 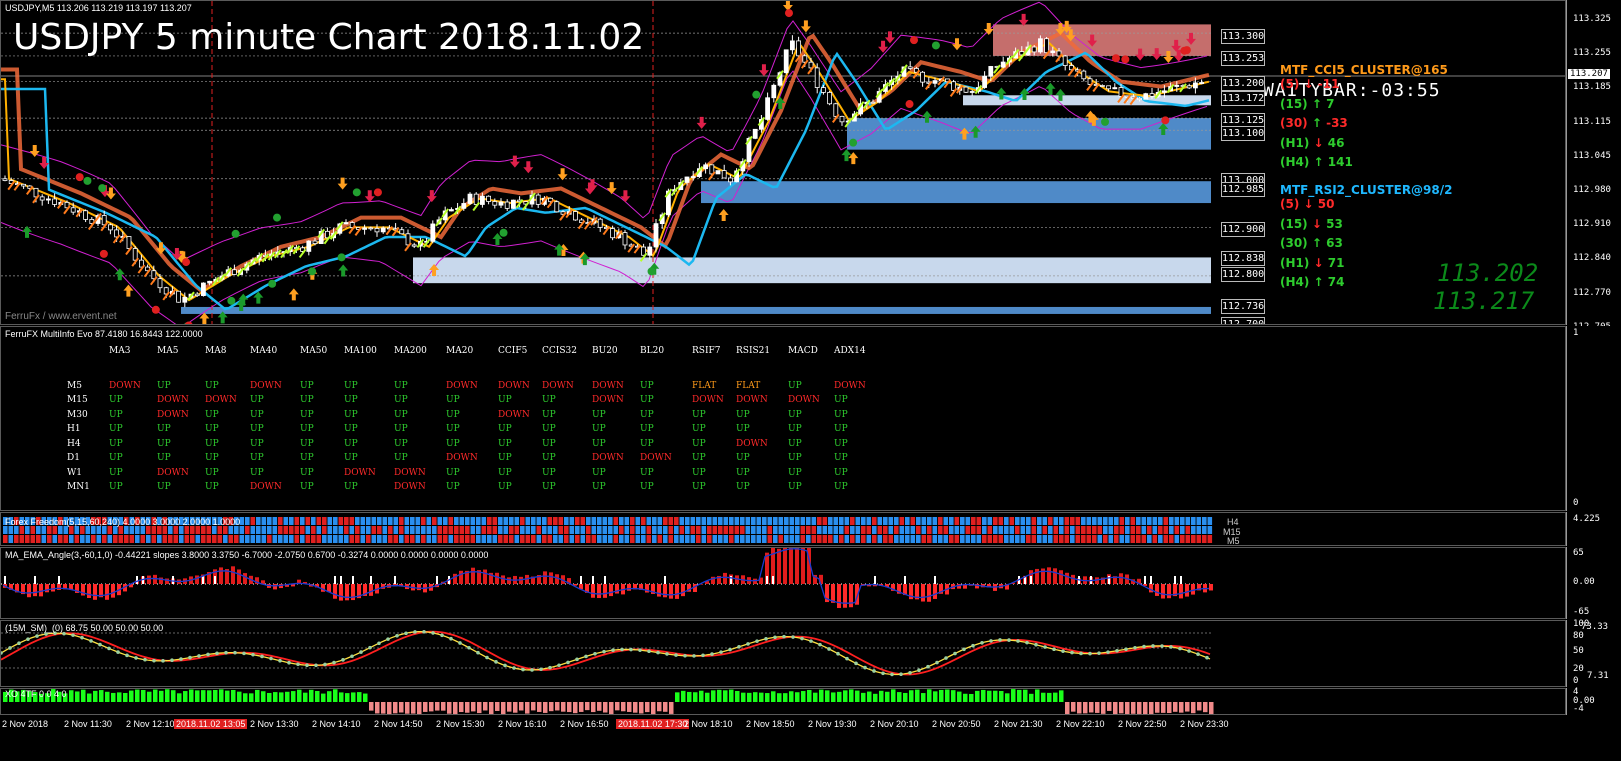 I want to click on price-axis-label: 112.980, so click(x=1592, y=190).